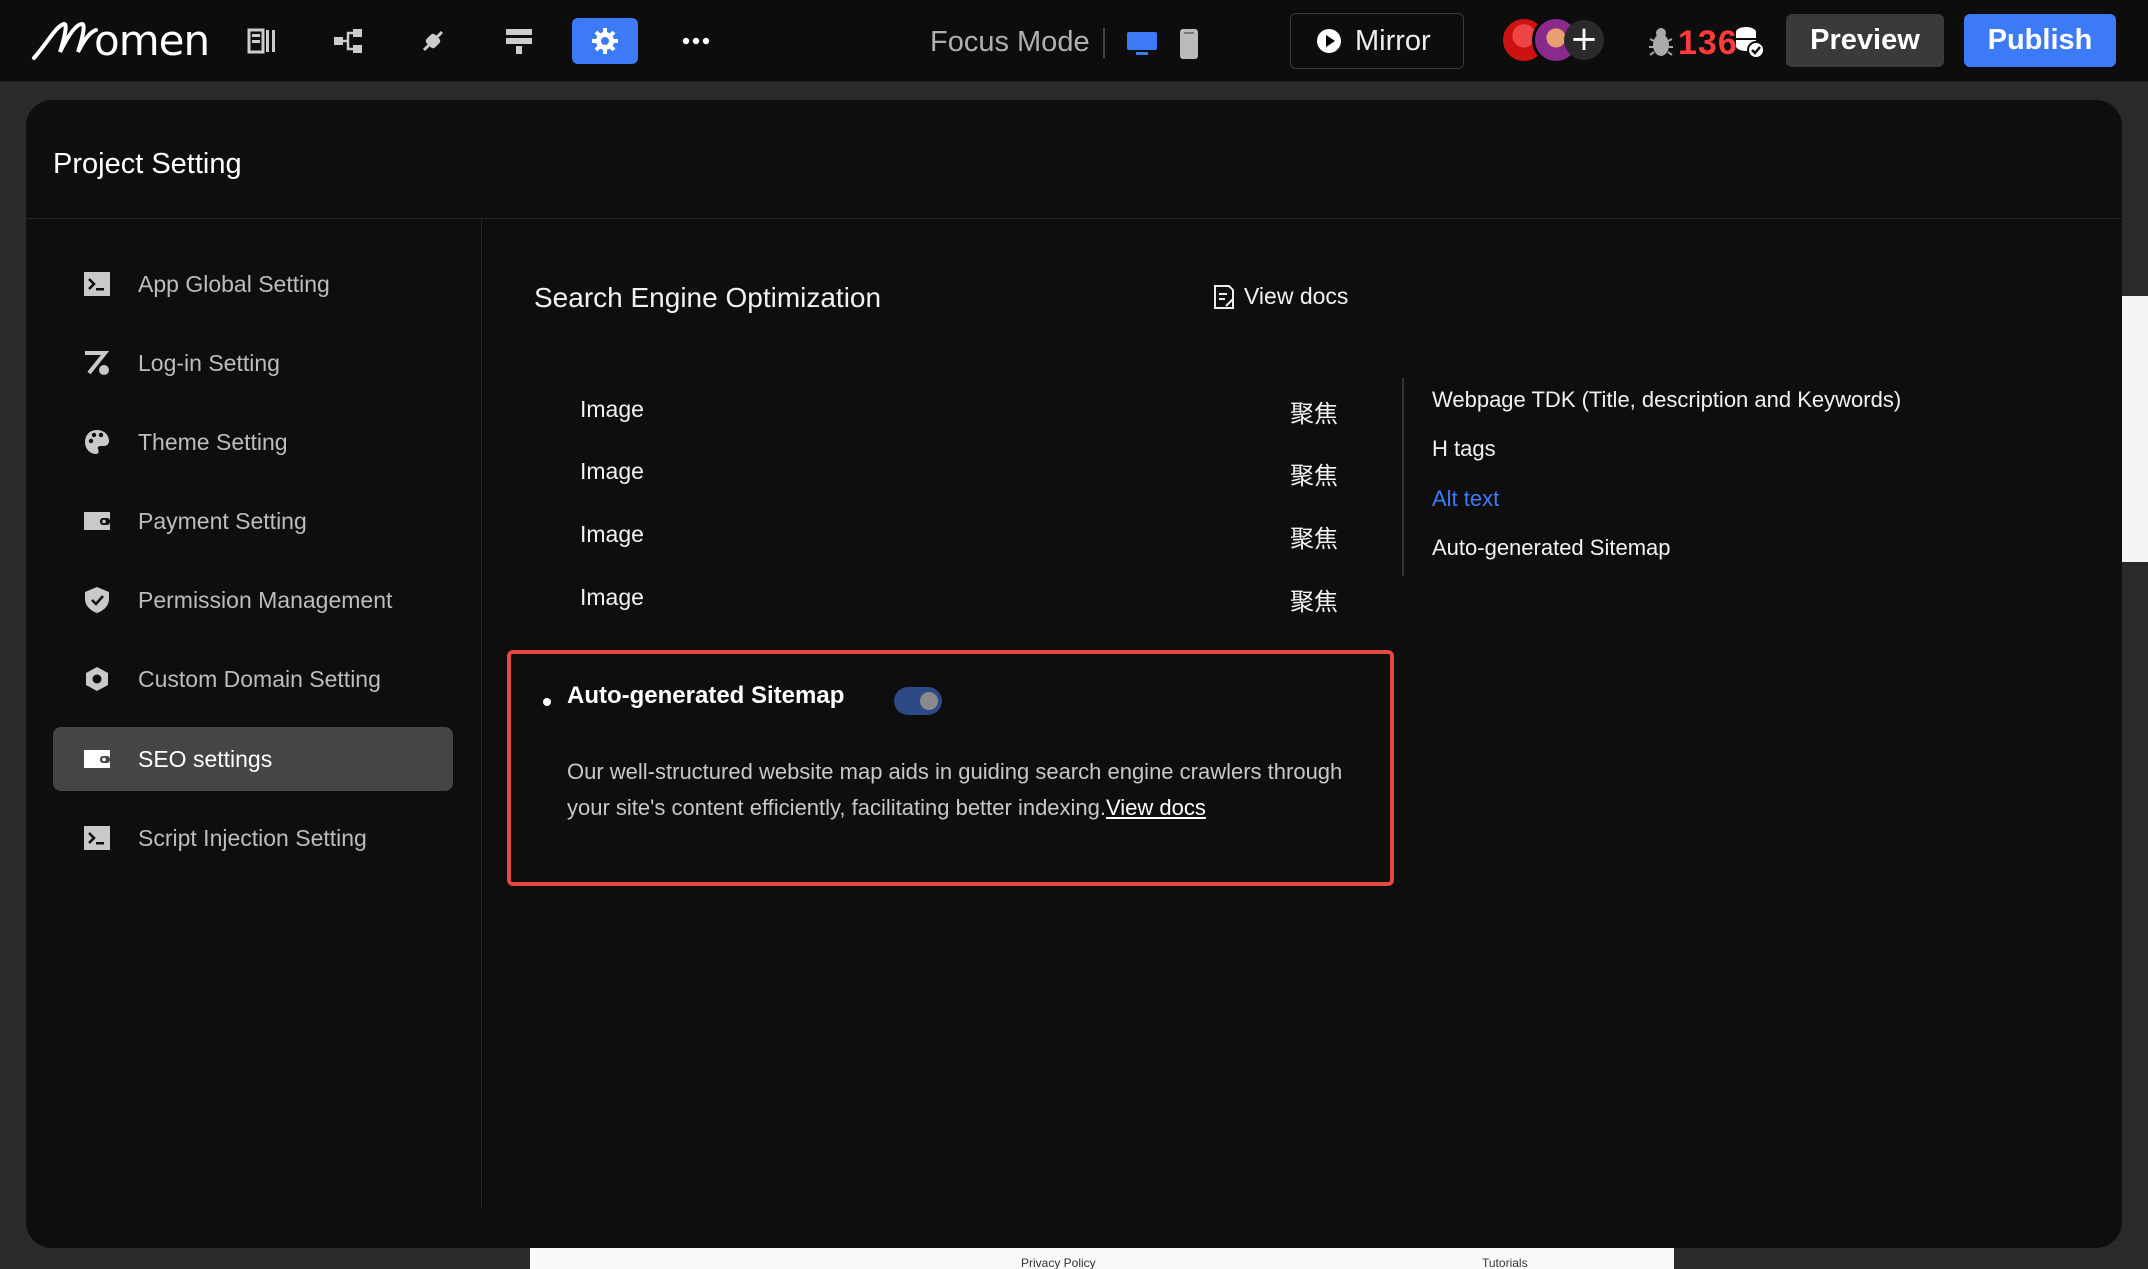 The width and height of the screenshot is (2148, 1269). I want to click on layout-icon, so click(261, 41).